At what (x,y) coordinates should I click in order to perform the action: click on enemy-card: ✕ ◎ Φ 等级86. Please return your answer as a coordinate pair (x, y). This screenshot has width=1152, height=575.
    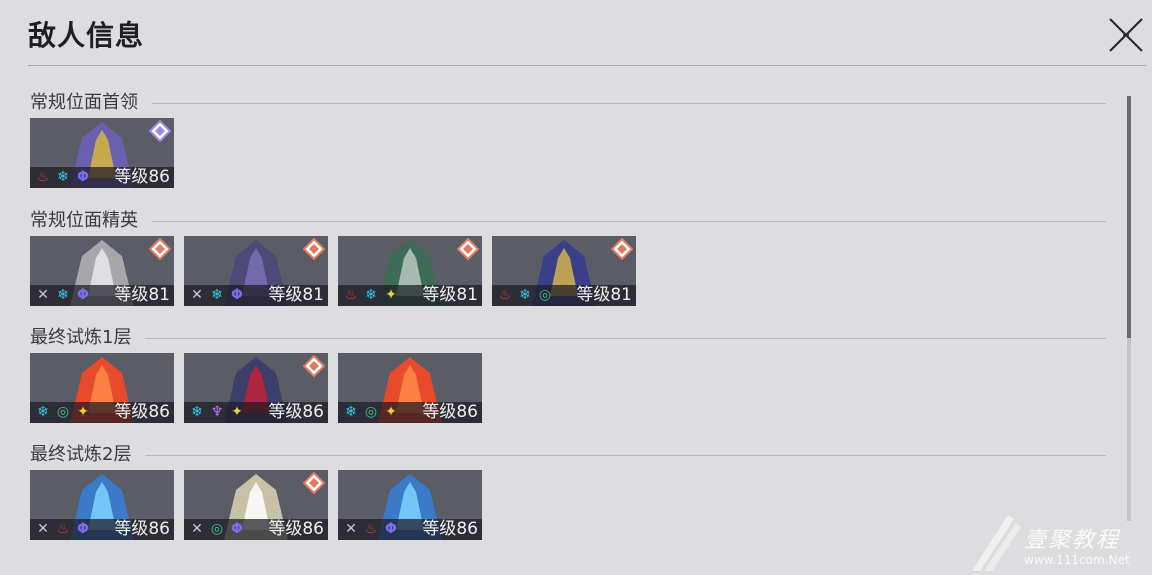
    Looking at the image, I should click on (256, 505).